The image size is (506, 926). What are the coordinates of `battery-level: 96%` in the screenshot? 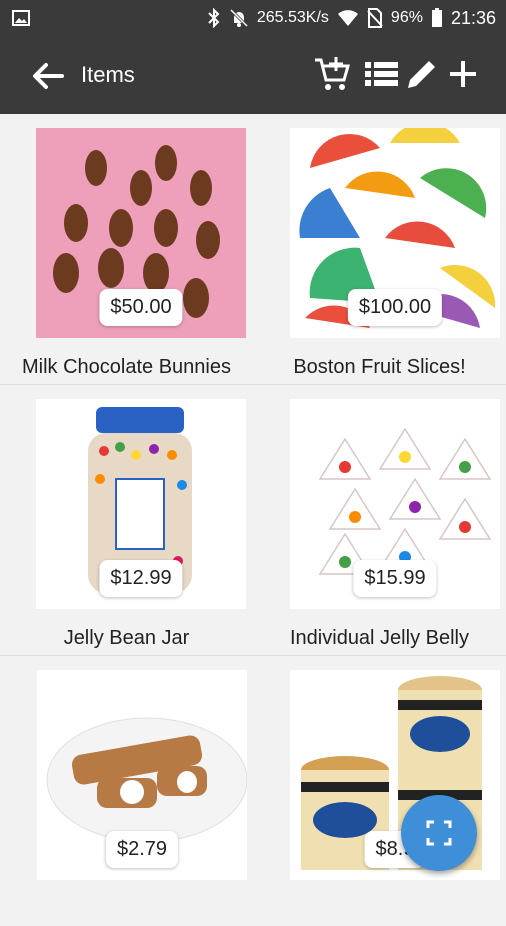 It's located at (406, 17).